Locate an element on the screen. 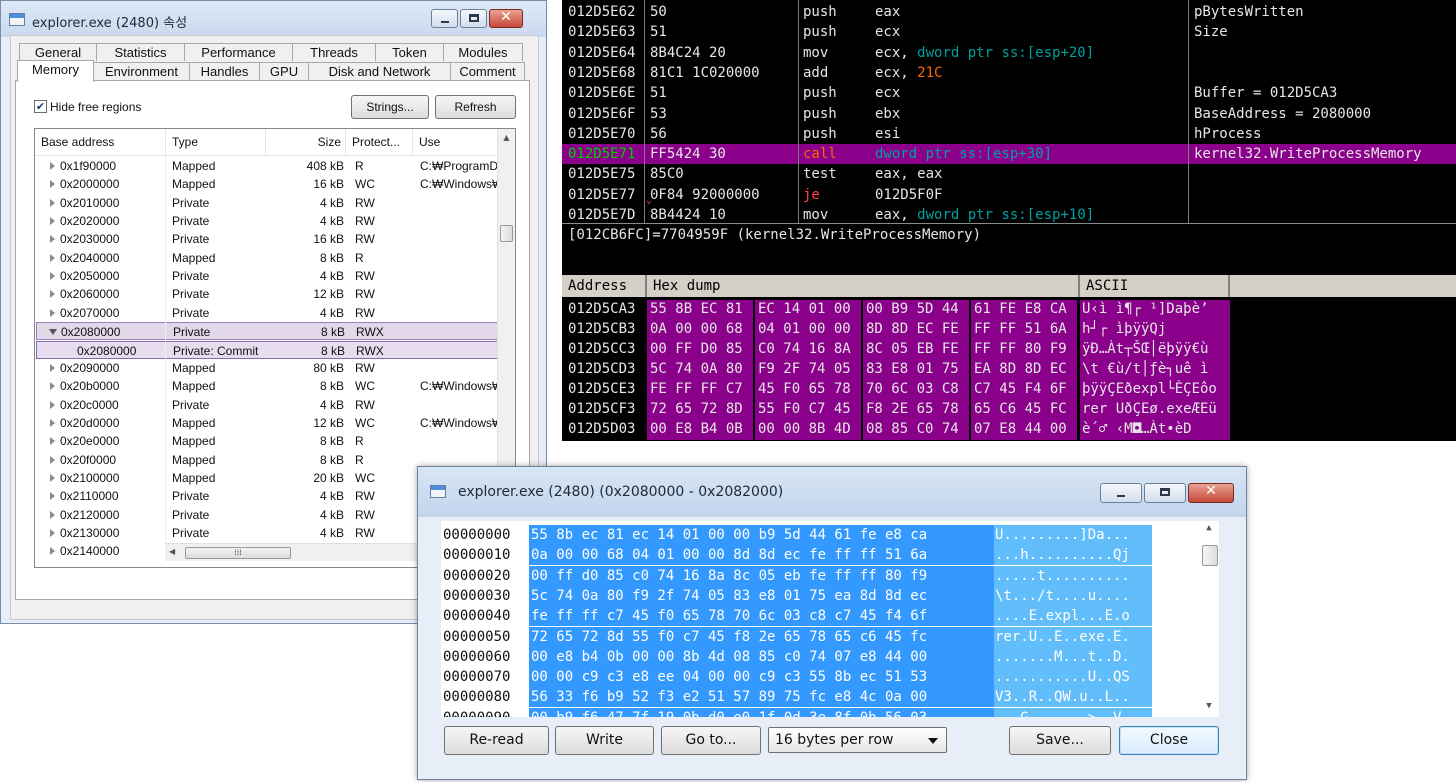 Image resolution: width=1456 pixels, height=782 pixels. tab-environment: Environment is located at coordinates (141, 71).